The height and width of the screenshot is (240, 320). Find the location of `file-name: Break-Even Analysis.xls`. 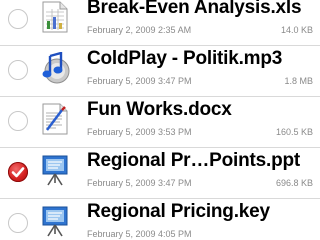

file-name: Break-Even Analysis.xls is located at coordinates (194, 9).